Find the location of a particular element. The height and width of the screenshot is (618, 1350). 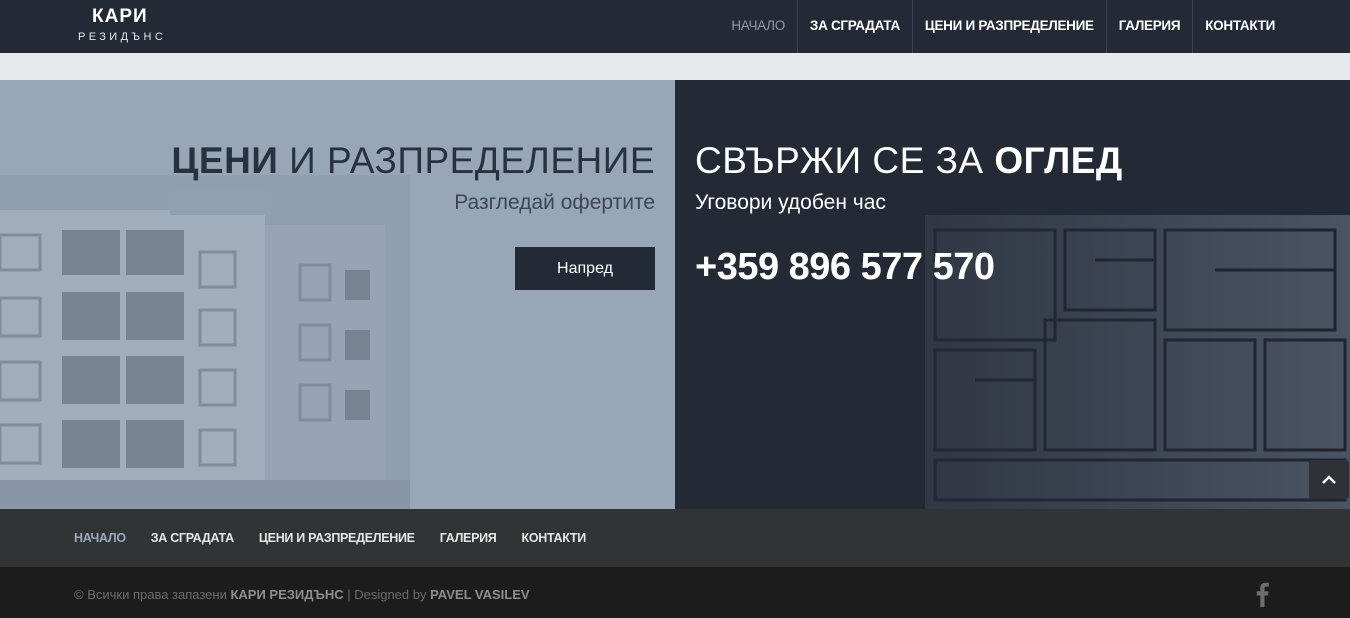

contact-title-bold: ОГЛЕД is located at coordinates (1058, 160).